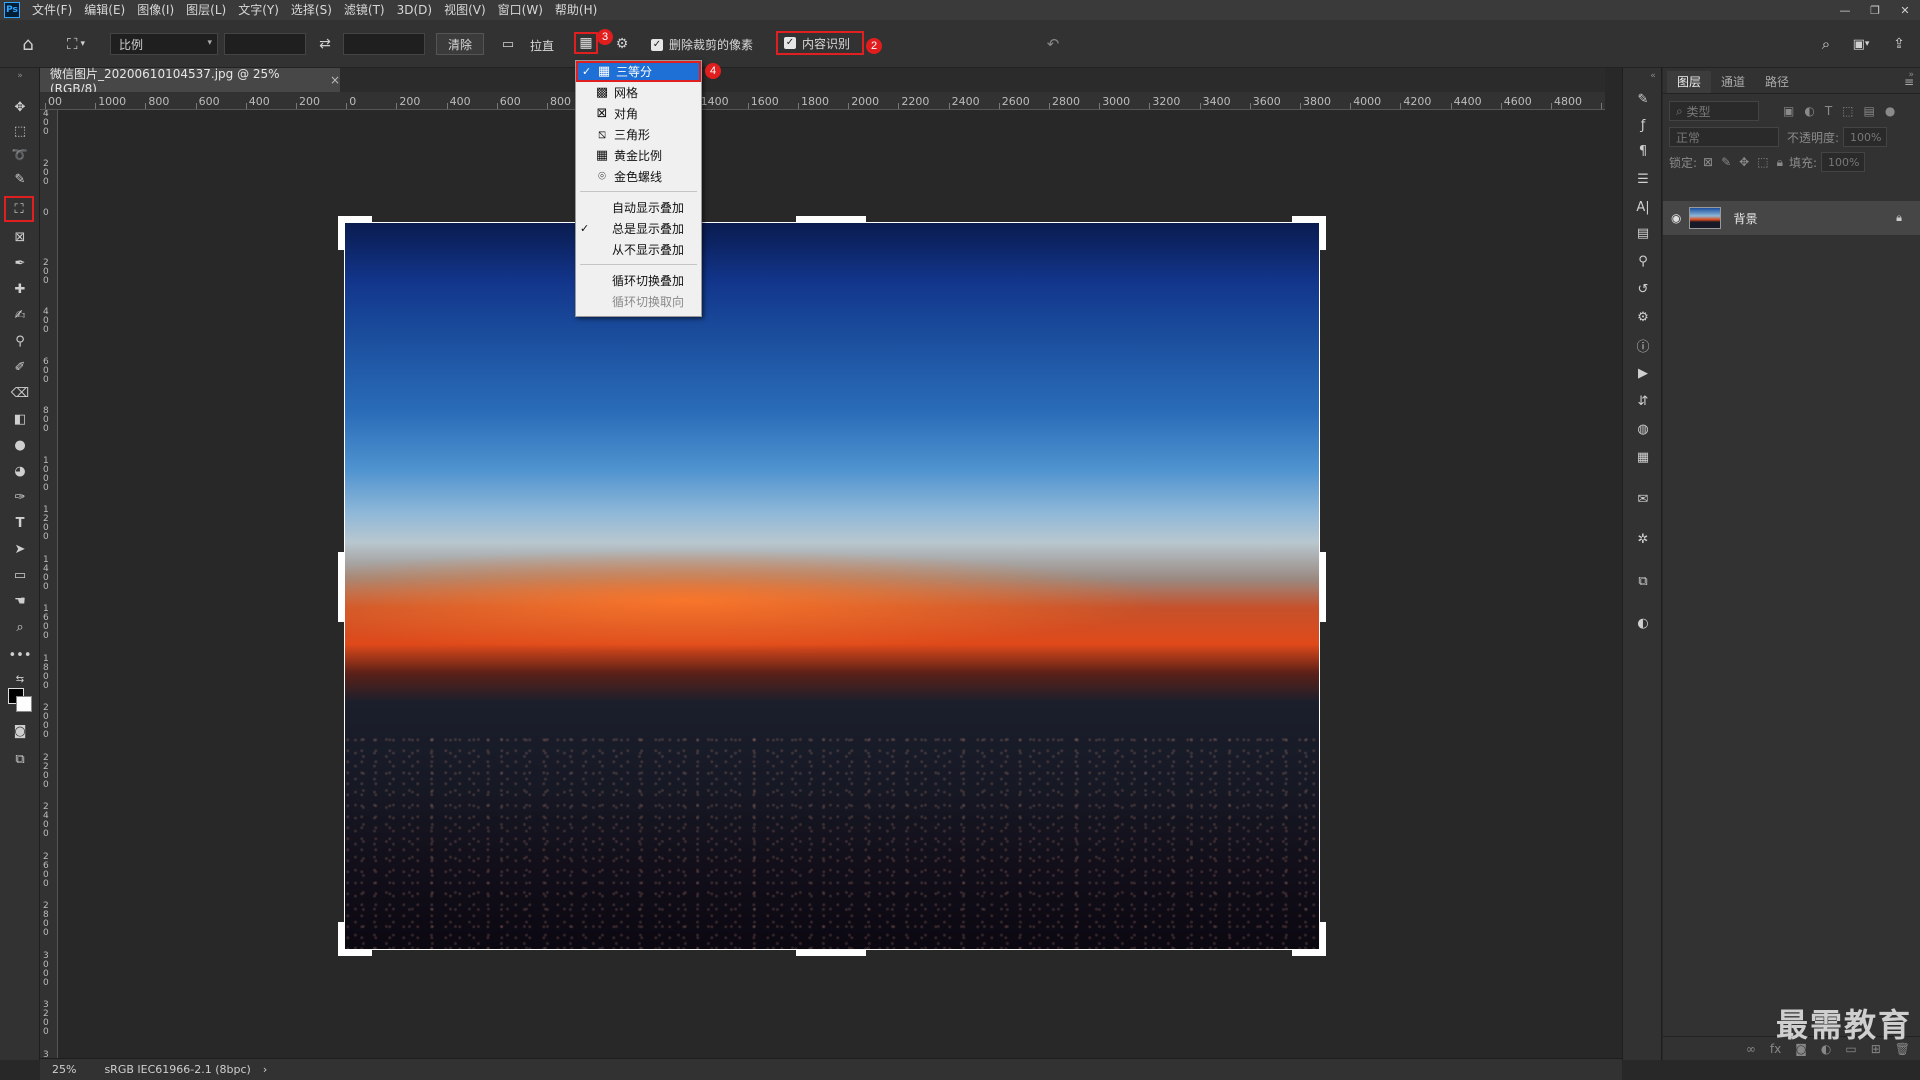 The image size is (1920, 1080). What do you see at coordinates (20, 627) in the screenshot?
I see `zoom-tool-icon: ⌕` at bounding box center [20, 627].